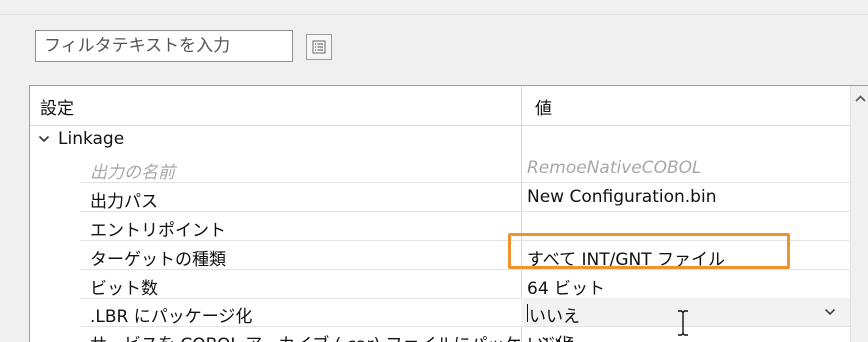 The height and width of the screenshot is (342, 868). What do you see at coordinates (860, 98) in the screenshot?
I see `chevron-up-icon` at bounding box center [860, 98].